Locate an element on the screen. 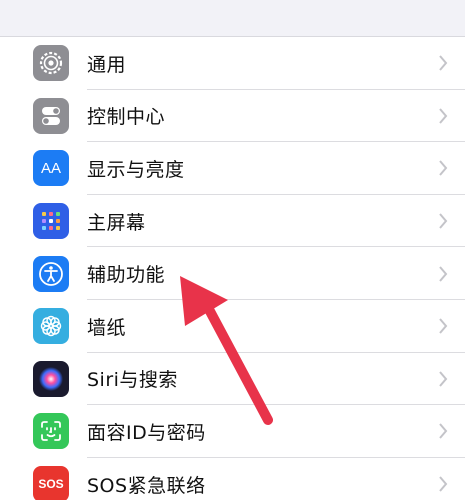 This screenshot has width=465, height=500. gear-icon is located at coordinates (51, 63).